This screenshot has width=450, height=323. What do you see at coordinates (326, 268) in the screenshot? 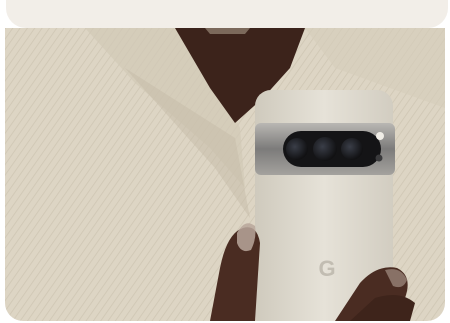
I see `brand-logo-icon: G` at bounding box center [326, 268].